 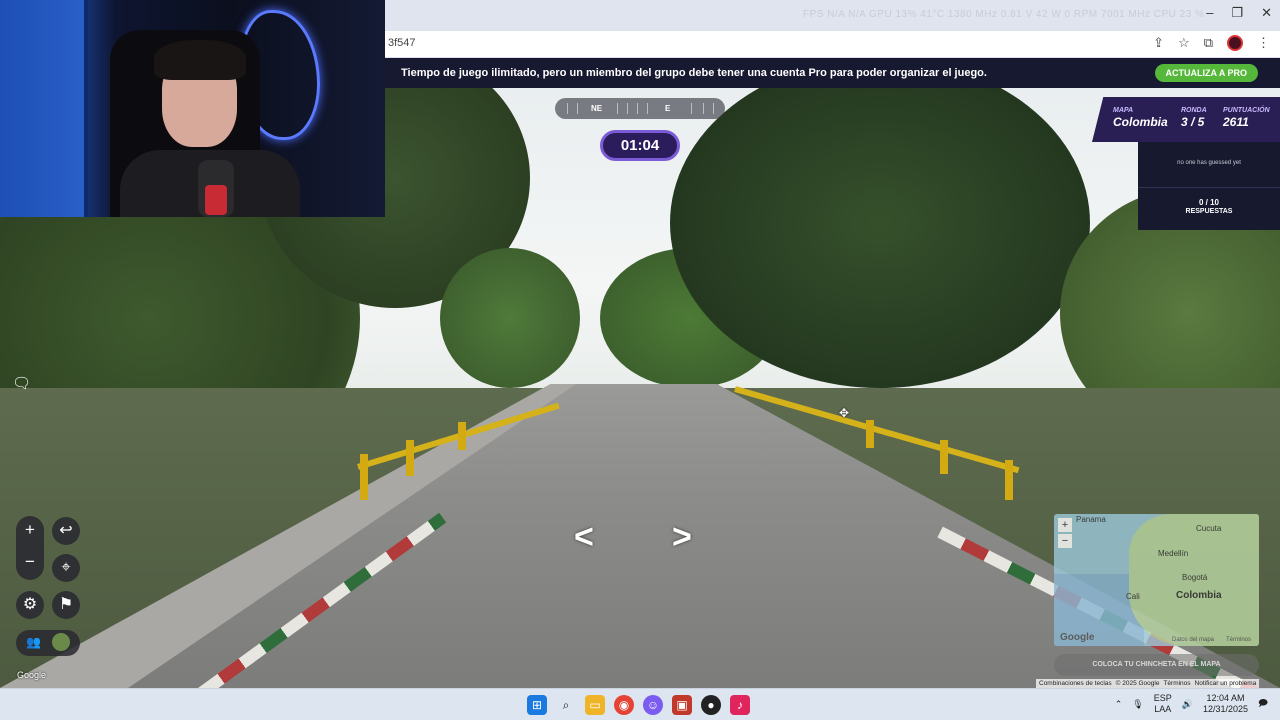 I want to click on map-label-cali: Cali, so click(x=1133, y=596).